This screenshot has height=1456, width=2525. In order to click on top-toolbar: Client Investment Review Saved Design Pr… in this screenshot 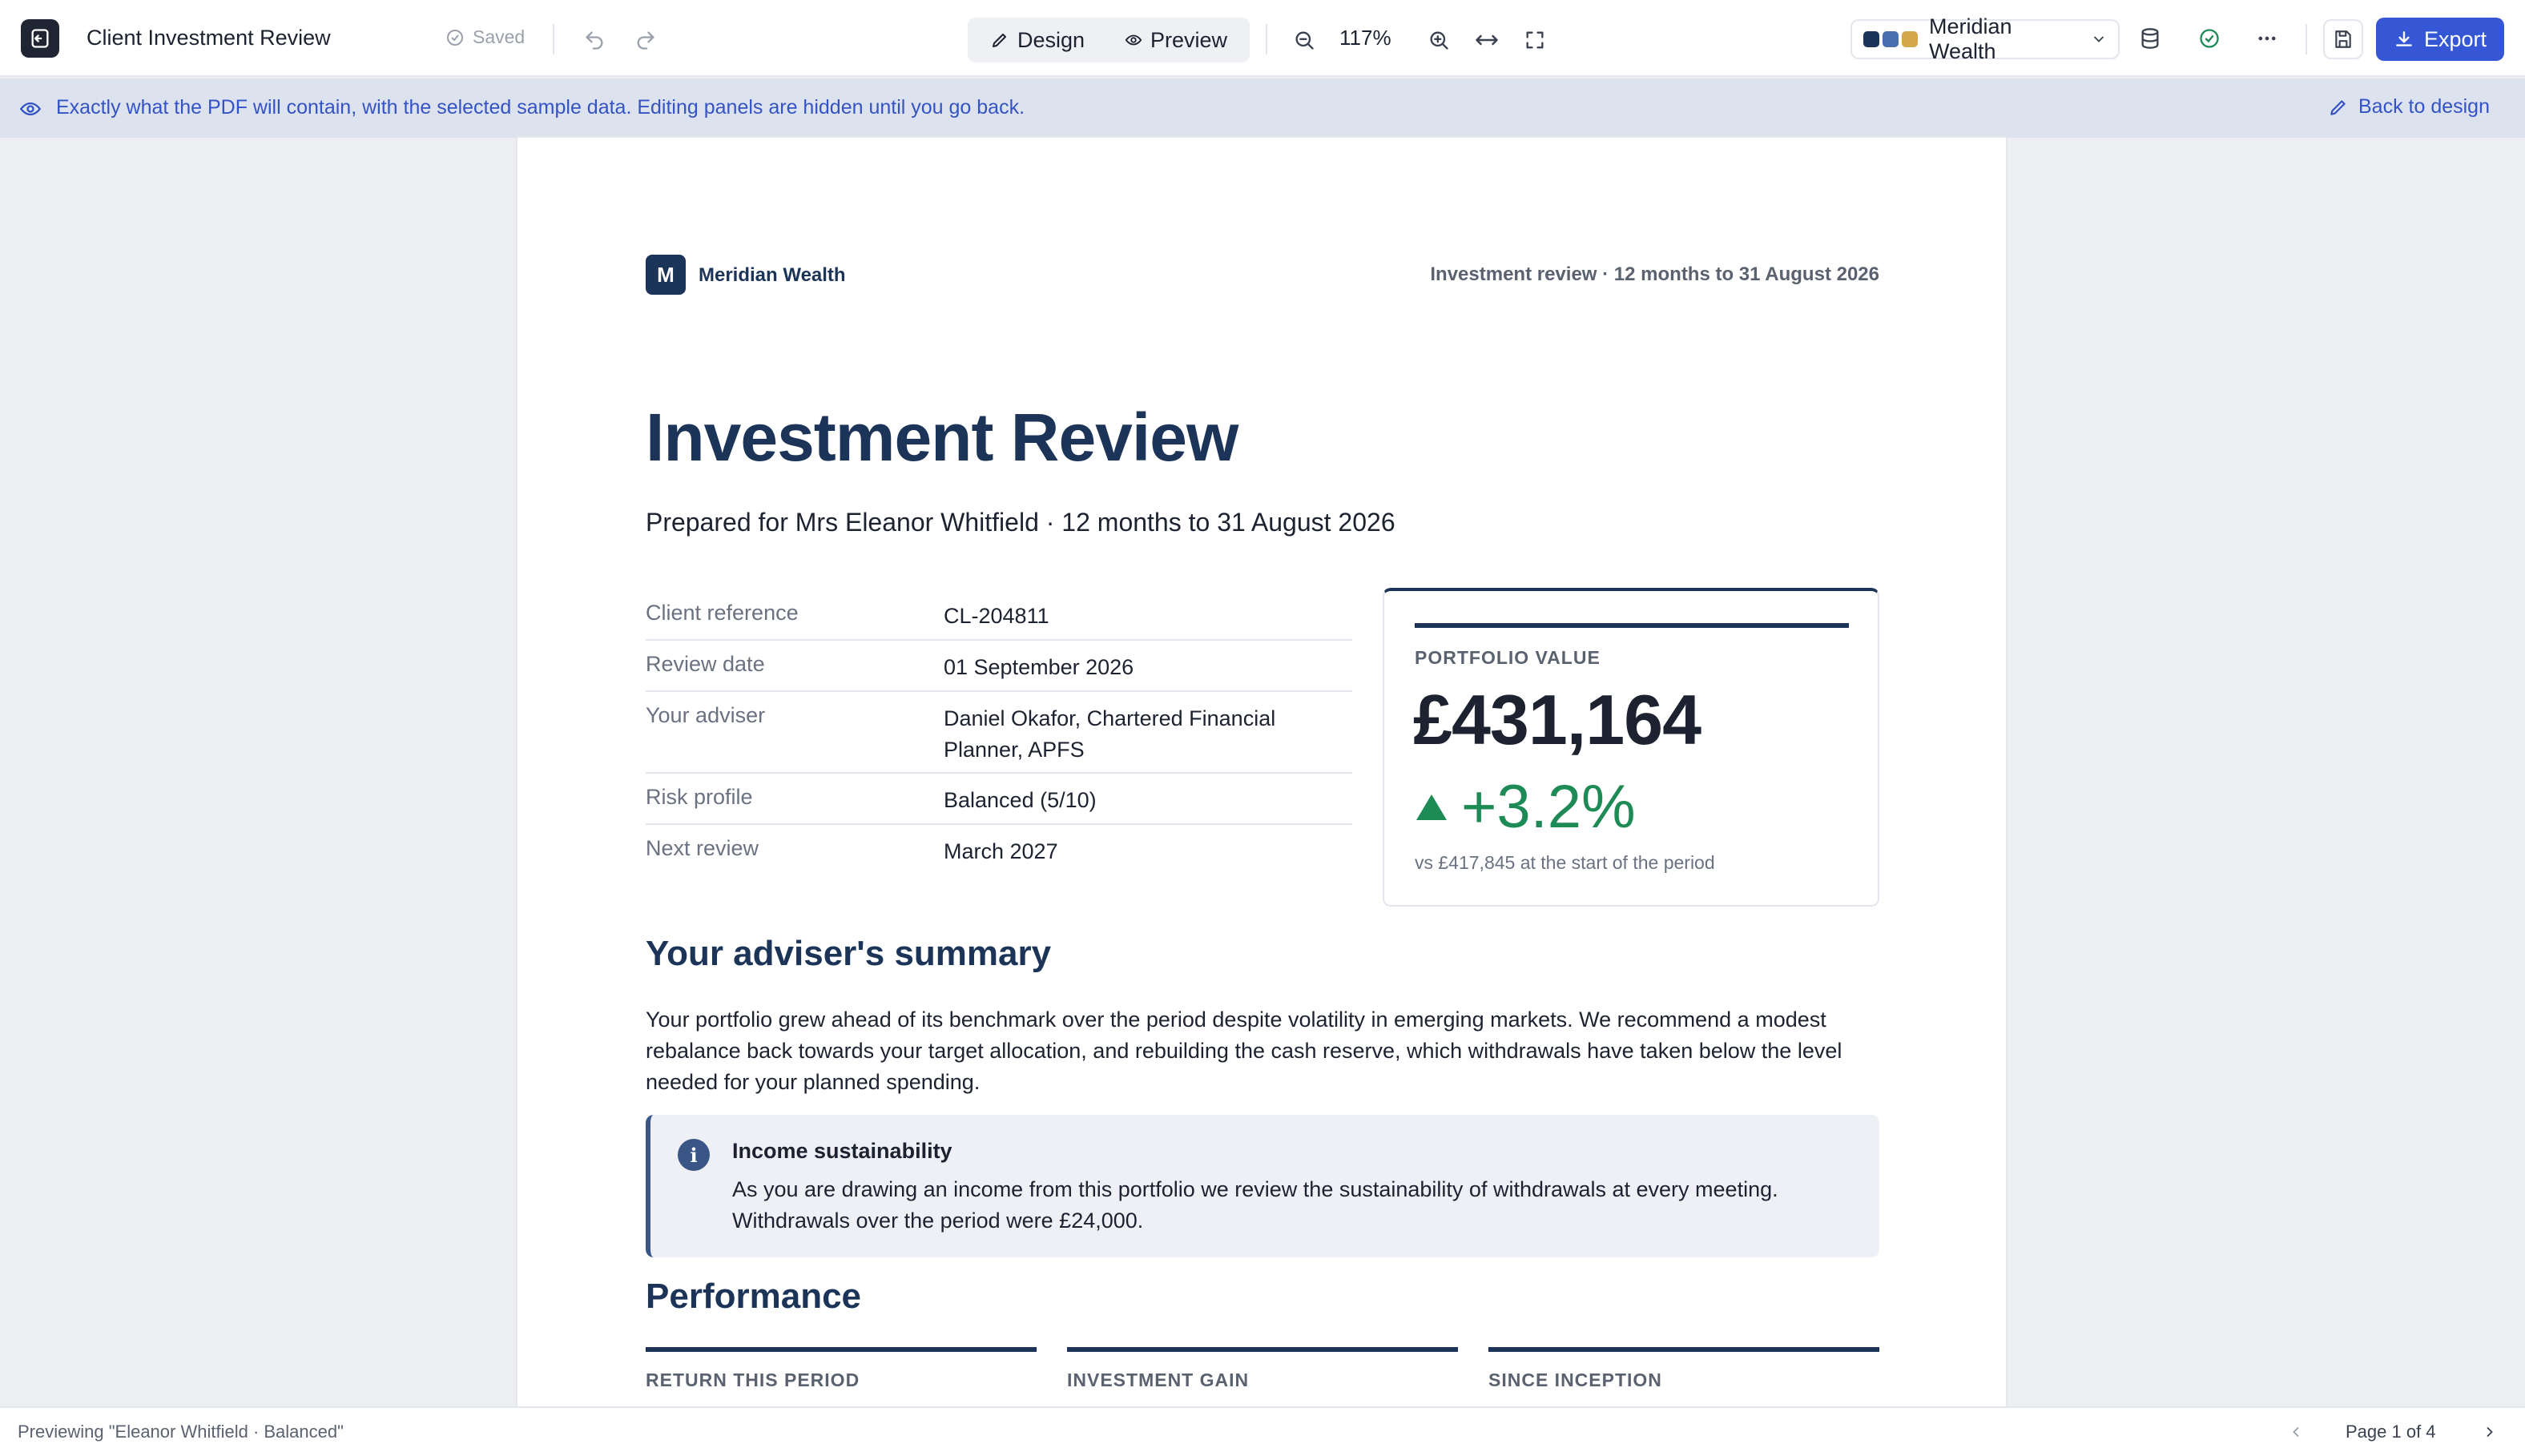, I will do `click(1262, 38)`.